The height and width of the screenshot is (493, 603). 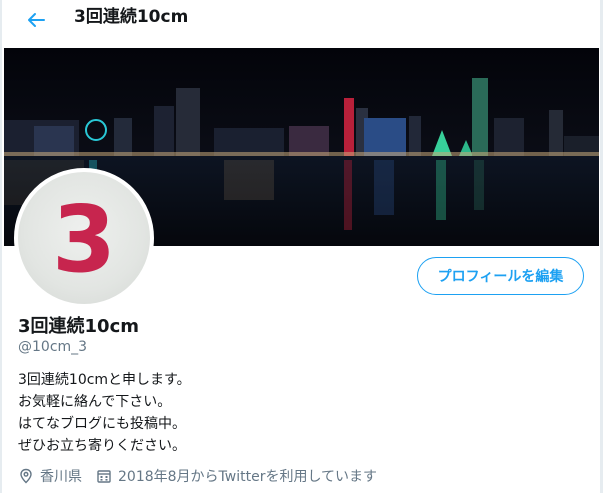 I want to click on joined-date: 2018年8月からTwitterを利用しています, so click(x=248, y=477).